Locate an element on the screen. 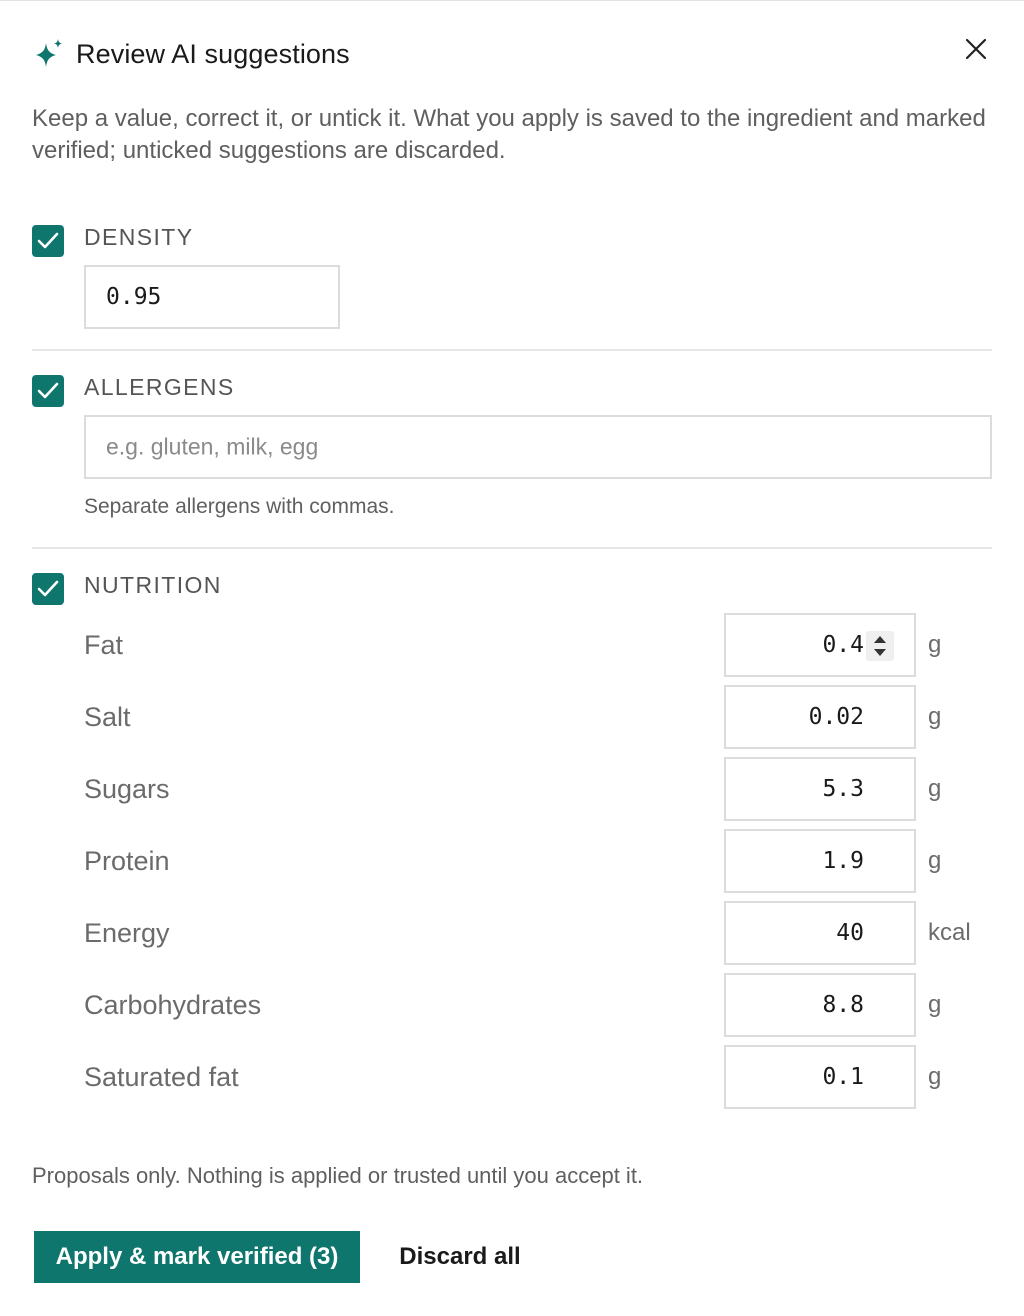 The height and width of the screenshot is (1316, 1024). nutrition-carbohydrates-unit: g is located at coordinates (935, 1004).